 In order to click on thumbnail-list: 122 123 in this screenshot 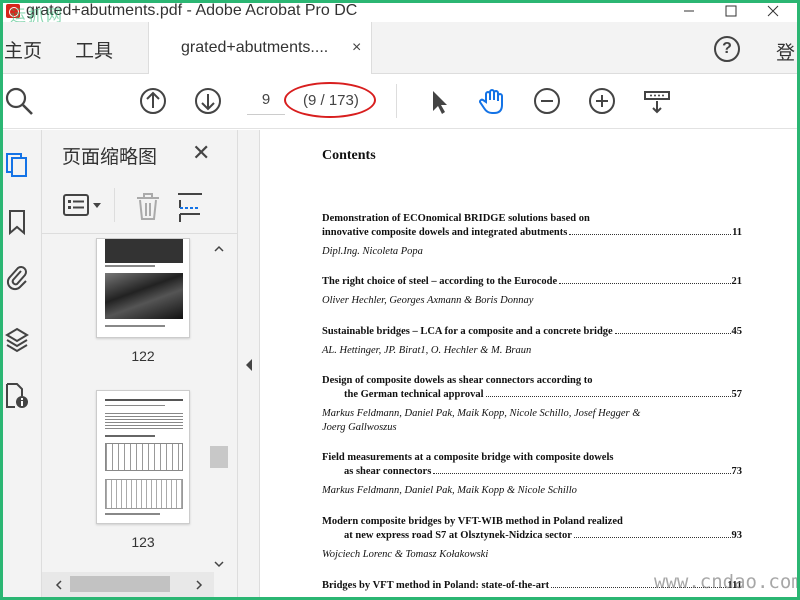, I will do `click(128, 405)`.